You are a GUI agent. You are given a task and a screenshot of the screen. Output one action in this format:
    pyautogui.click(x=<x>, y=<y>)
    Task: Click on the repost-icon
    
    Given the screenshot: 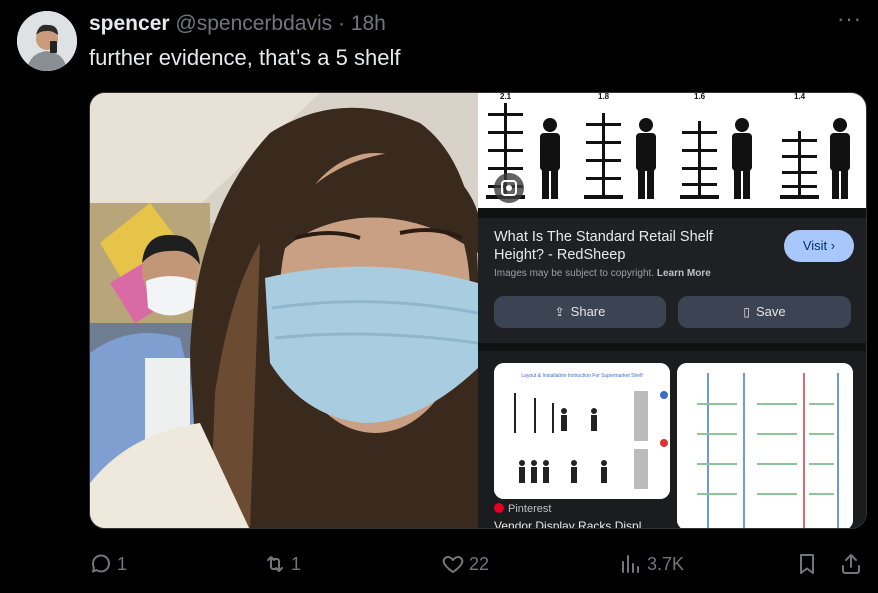 What is the action you would take?
    pyautogui.click(x=275, y=564)
    